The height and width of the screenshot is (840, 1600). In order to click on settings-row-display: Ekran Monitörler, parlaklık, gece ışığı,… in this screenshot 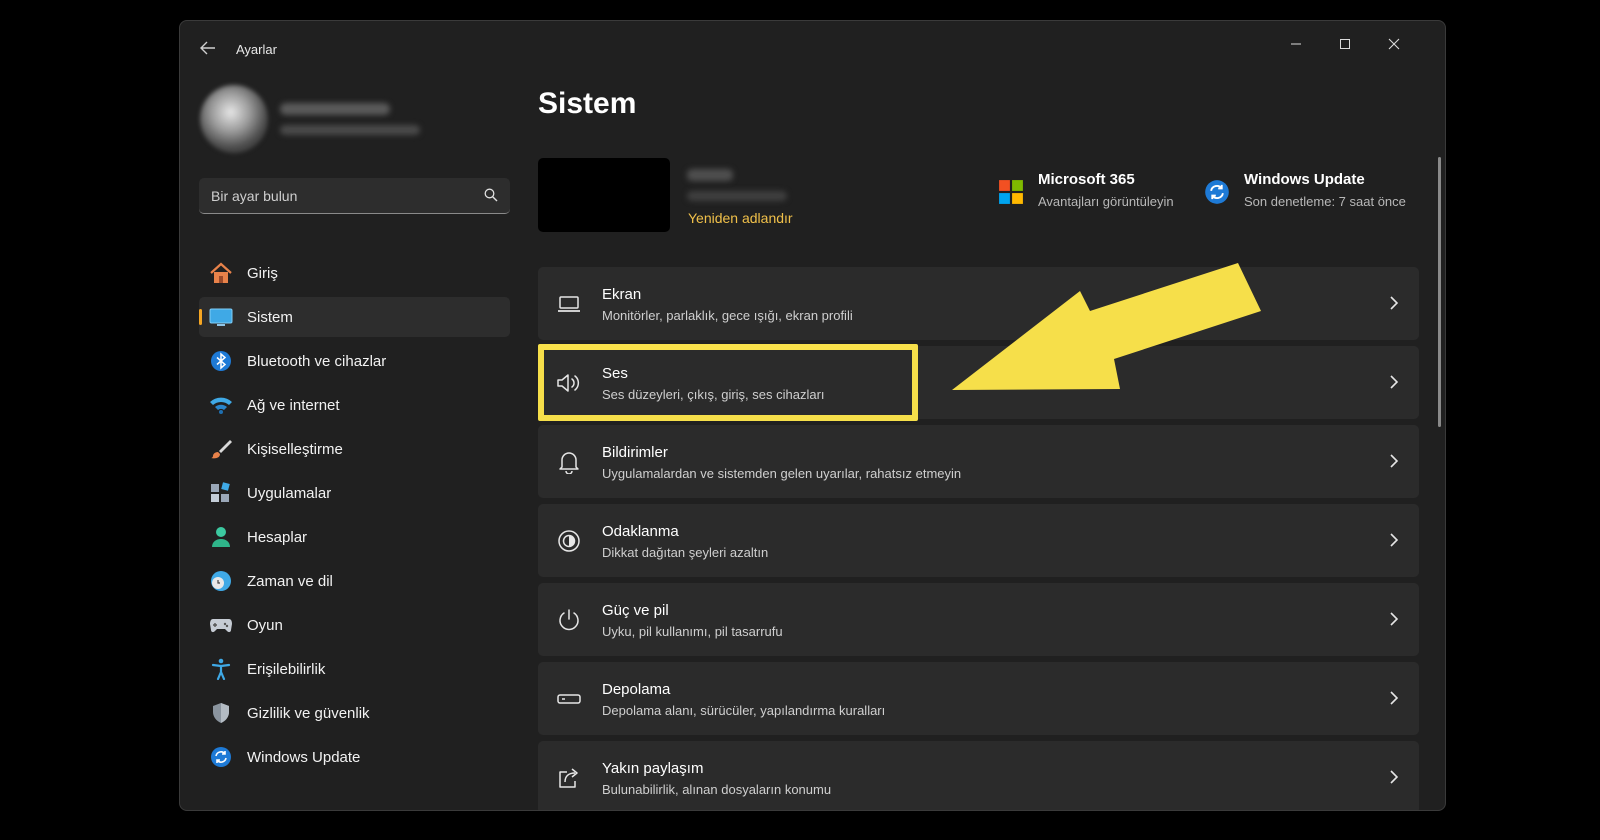, I will do `click(978, 303)`.